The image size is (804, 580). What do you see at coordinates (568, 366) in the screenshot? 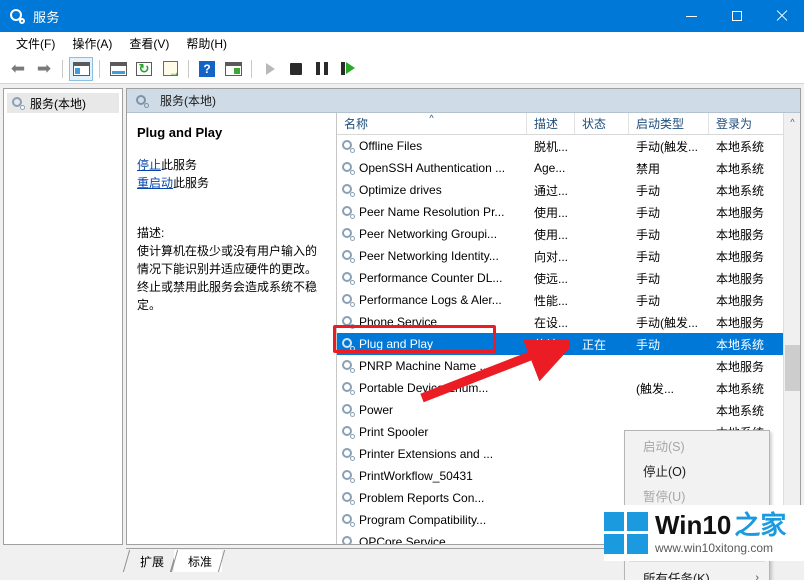
I see `table-row: PNRP Machine Name ... 本地服务` at bounding box center [568, 366].